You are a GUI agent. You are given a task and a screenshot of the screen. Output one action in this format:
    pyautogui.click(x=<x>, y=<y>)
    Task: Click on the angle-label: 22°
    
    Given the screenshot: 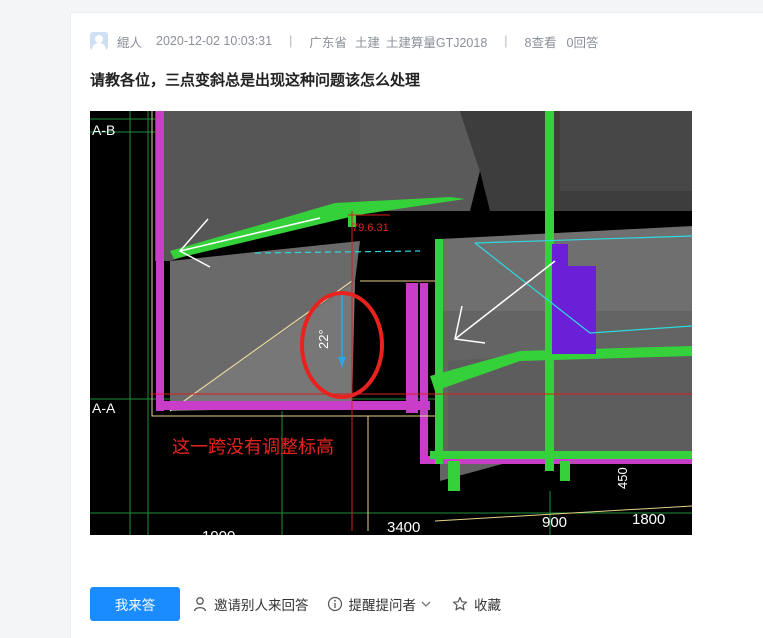 What is the action you would take?
    pyautogui.click(x=323, y=339)
    